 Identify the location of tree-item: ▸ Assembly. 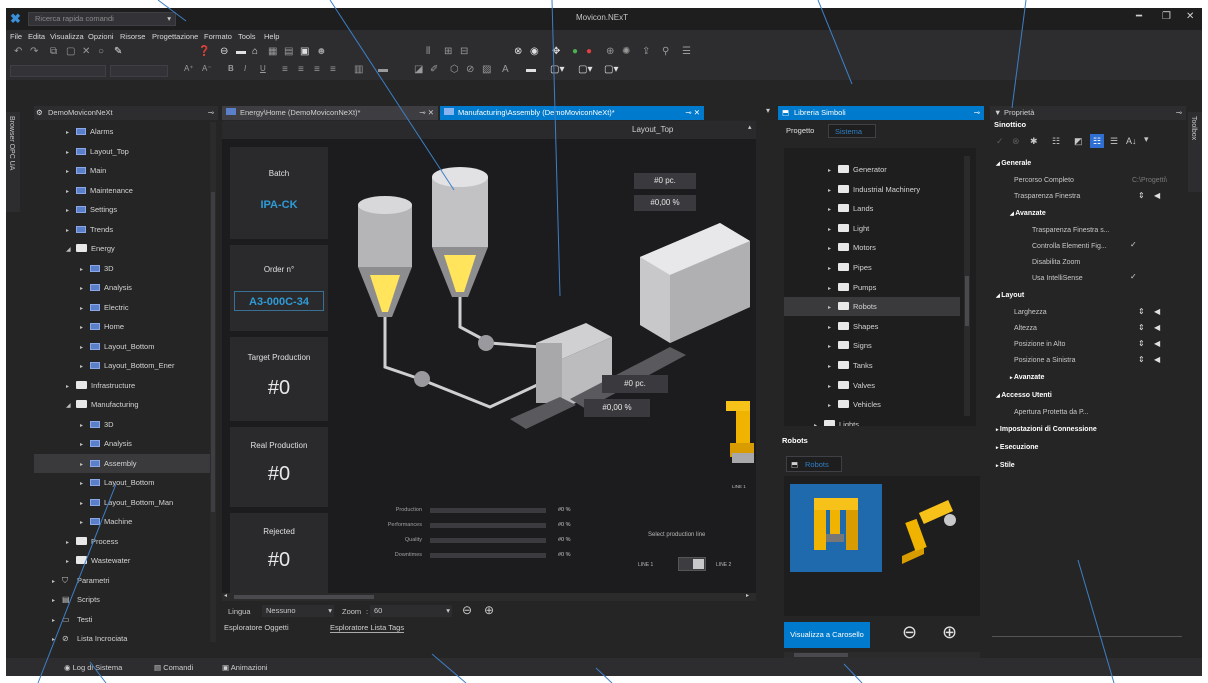
(122, 464).